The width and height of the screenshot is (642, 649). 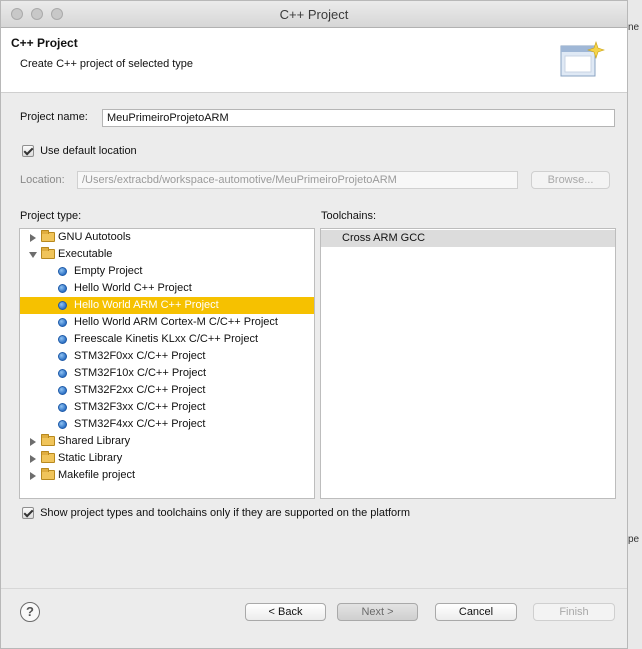 What do you see at coordinates (582, 59) in the screenshot?
I see `new-project-wizard-icon` at bounding box center [582, 59].